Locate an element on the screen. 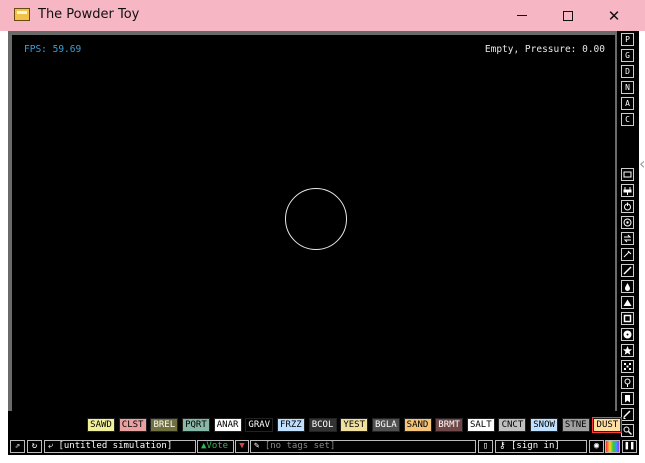  liquids-icon is located at coordinates (627, 286).